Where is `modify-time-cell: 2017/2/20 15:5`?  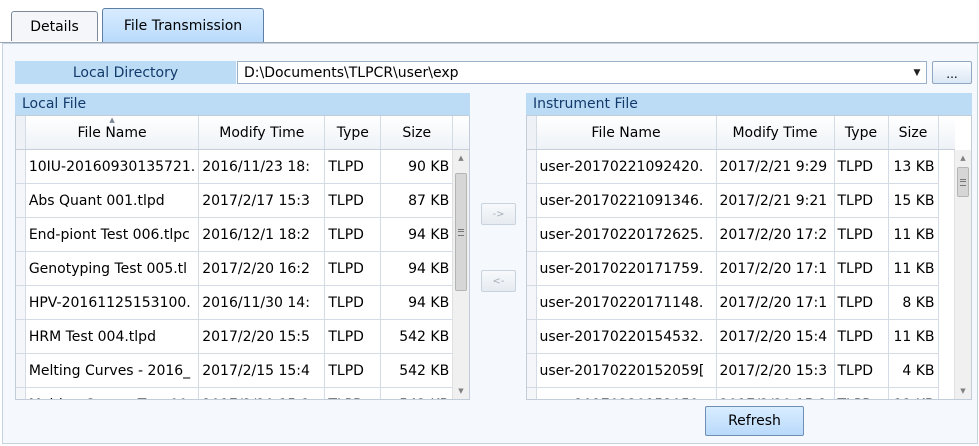 modify-time-cell: 2017/2/20 15:5 is located at coordinates (262, 336).